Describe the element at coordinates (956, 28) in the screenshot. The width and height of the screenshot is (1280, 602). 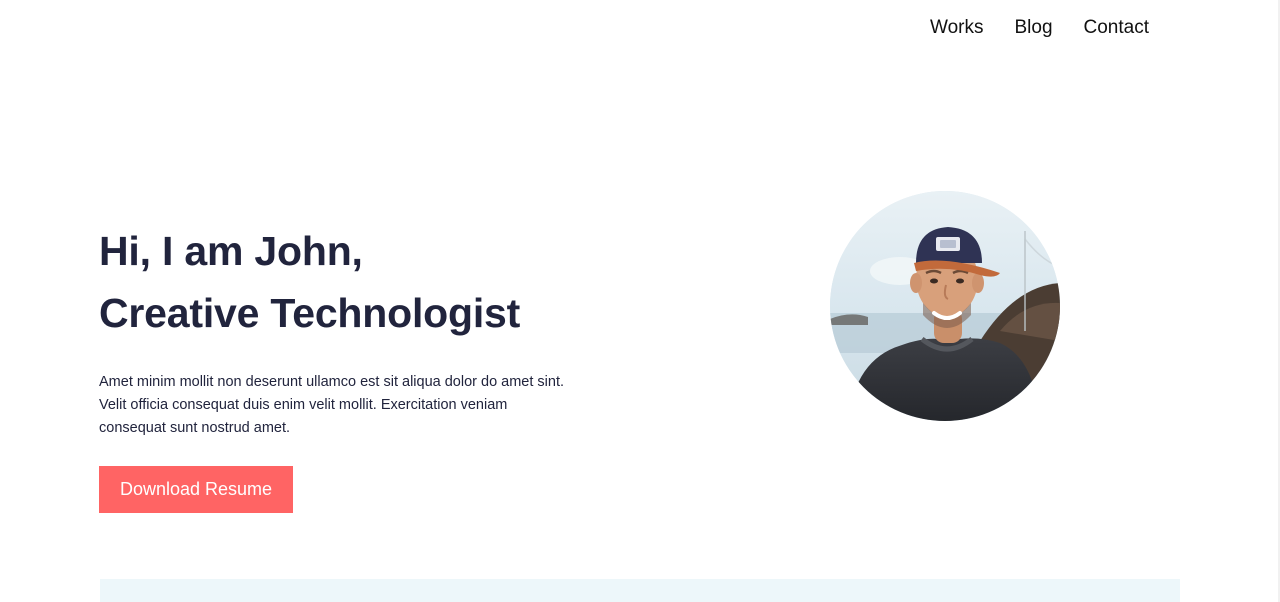
I see `nav-works-link: Works` at that location.